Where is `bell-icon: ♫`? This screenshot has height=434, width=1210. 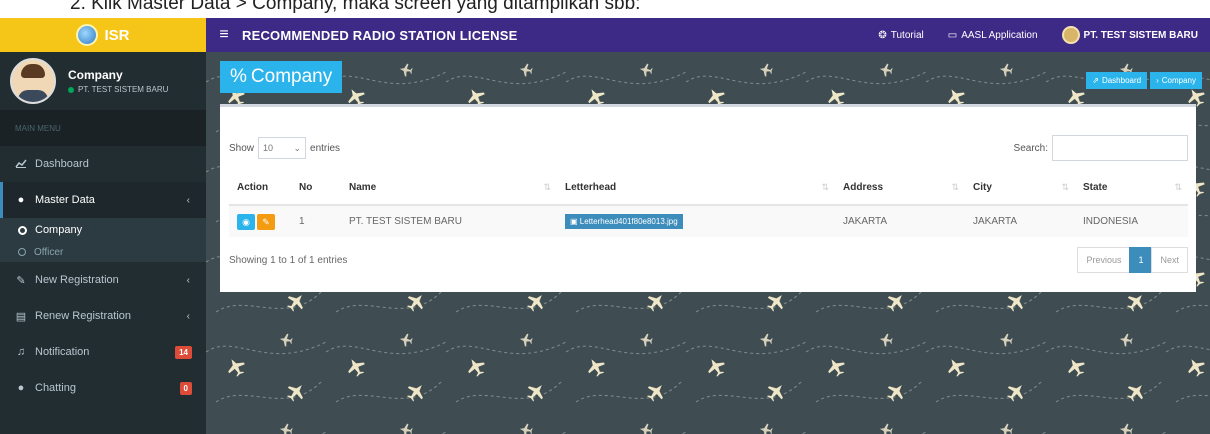 bell-icon: ♫ is located at coordinates (21, 352).